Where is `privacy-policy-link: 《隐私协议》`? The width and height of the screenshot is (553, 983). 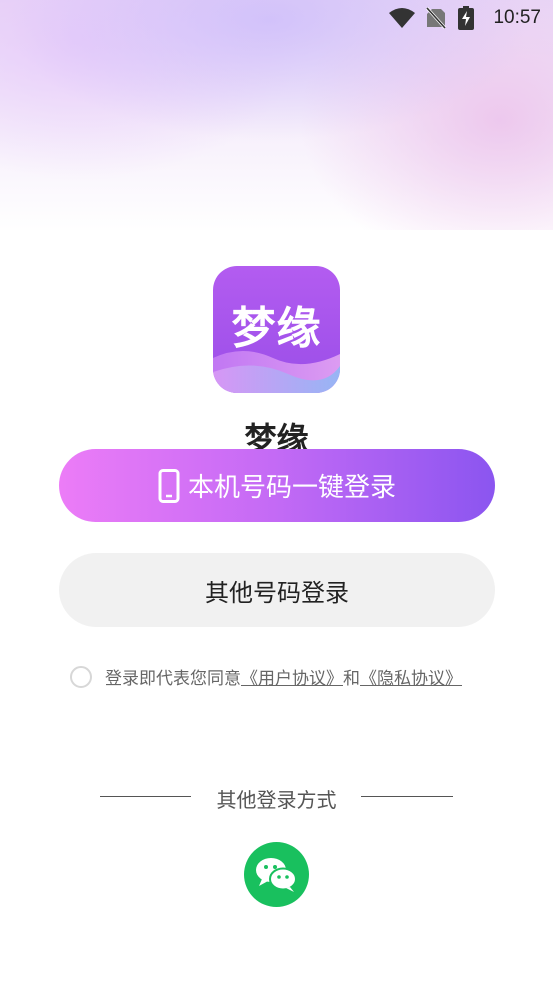
privacy-policy-link: 《隐私协议》 is located at coordinates (411, 676).